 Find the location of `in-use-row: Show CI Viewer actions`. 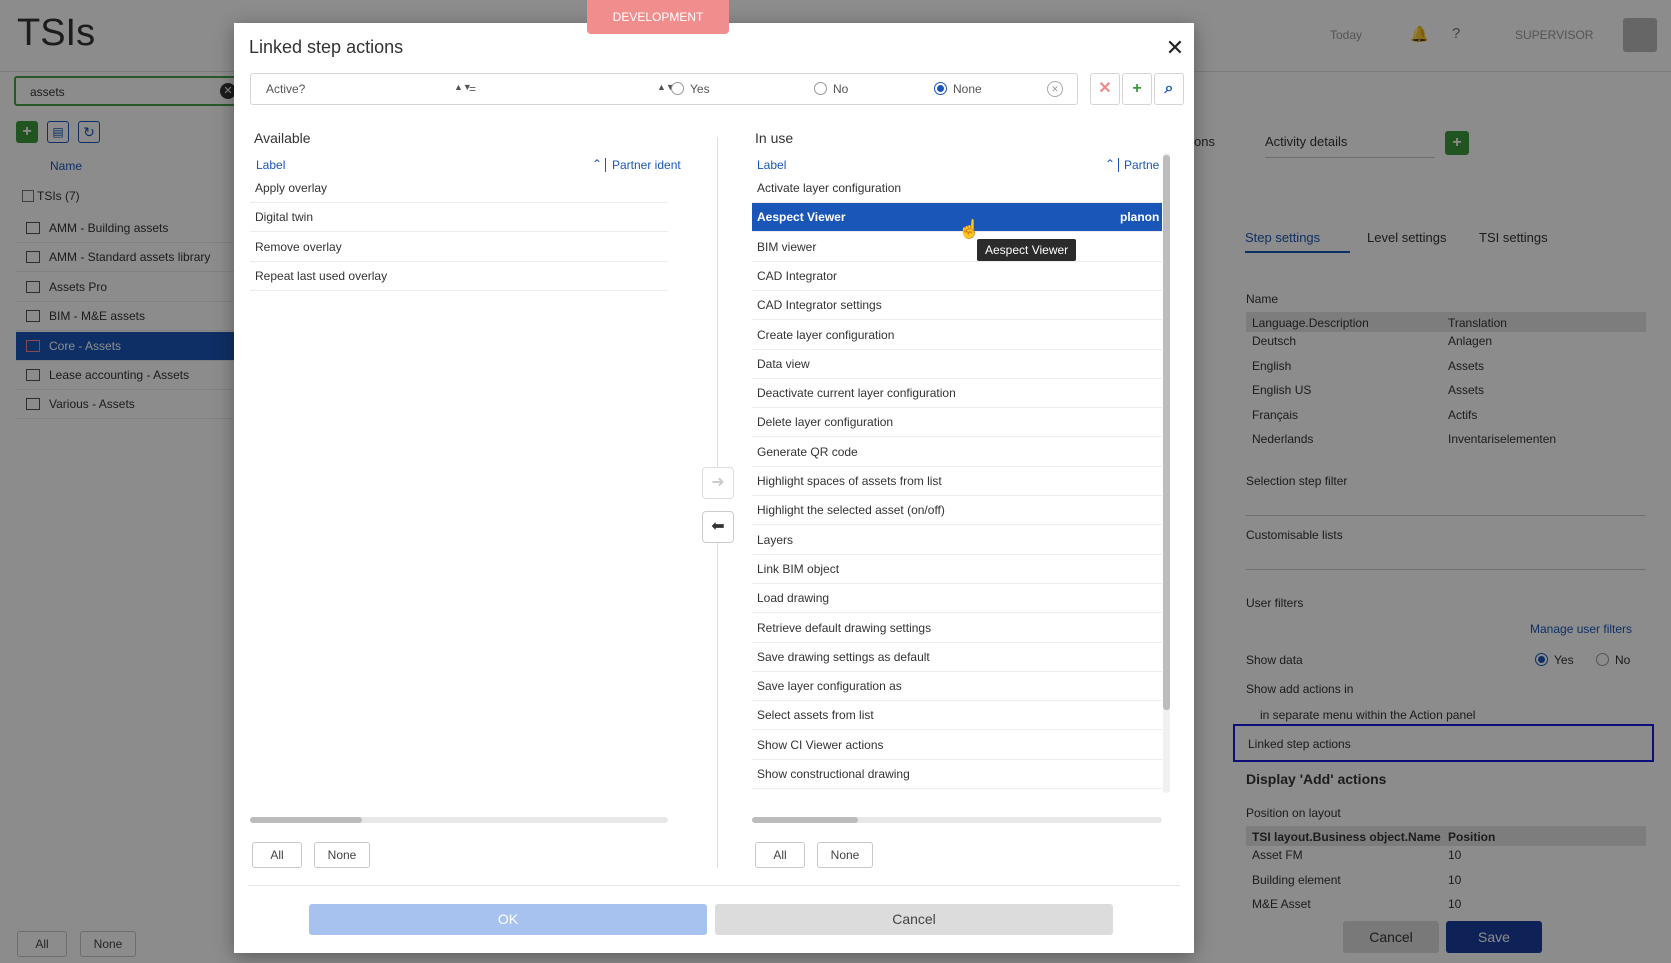

in-use-row: Show CI Viewer actions is located at coordinates (957, 745).